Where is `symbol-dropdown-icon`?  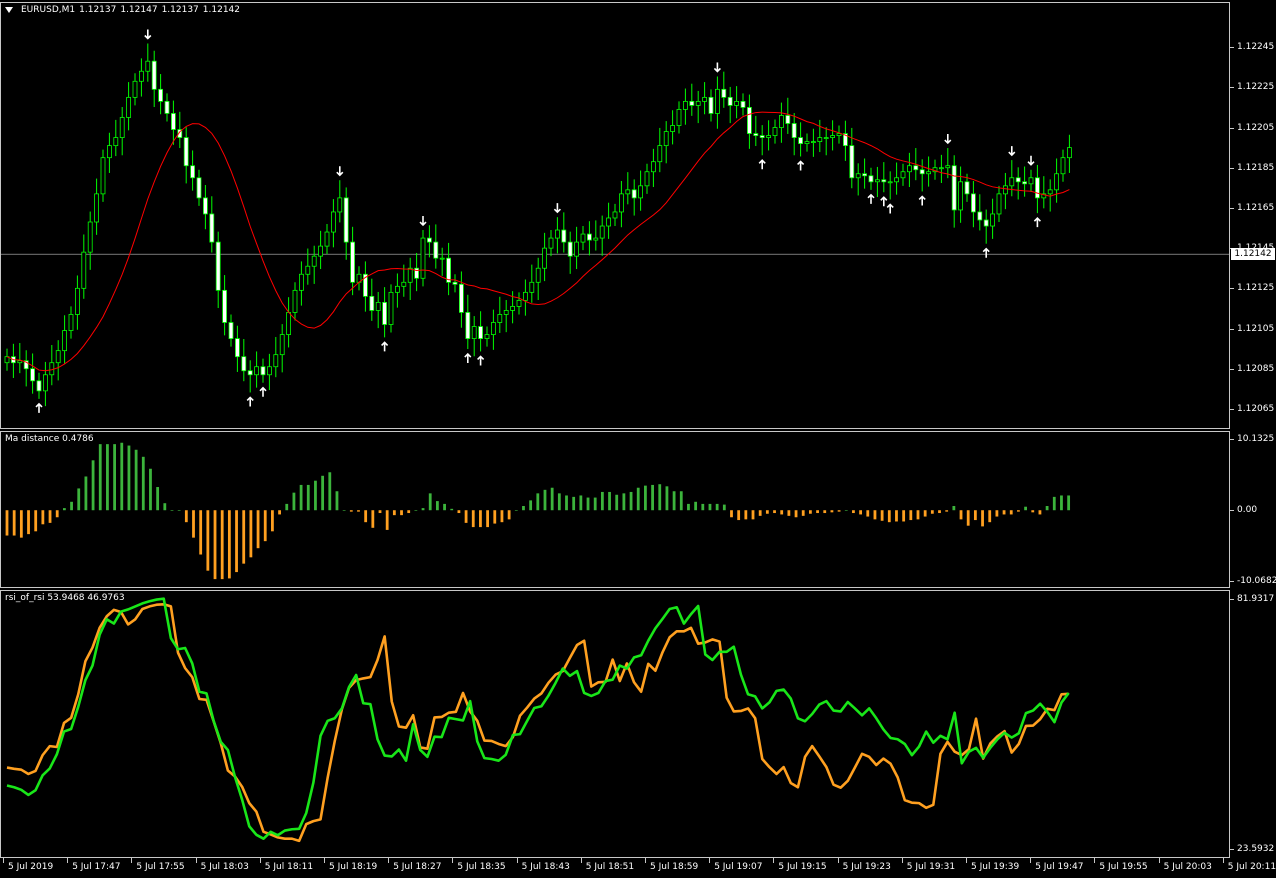 symbol-dropdown-icon is located at coordinates (9, 9).